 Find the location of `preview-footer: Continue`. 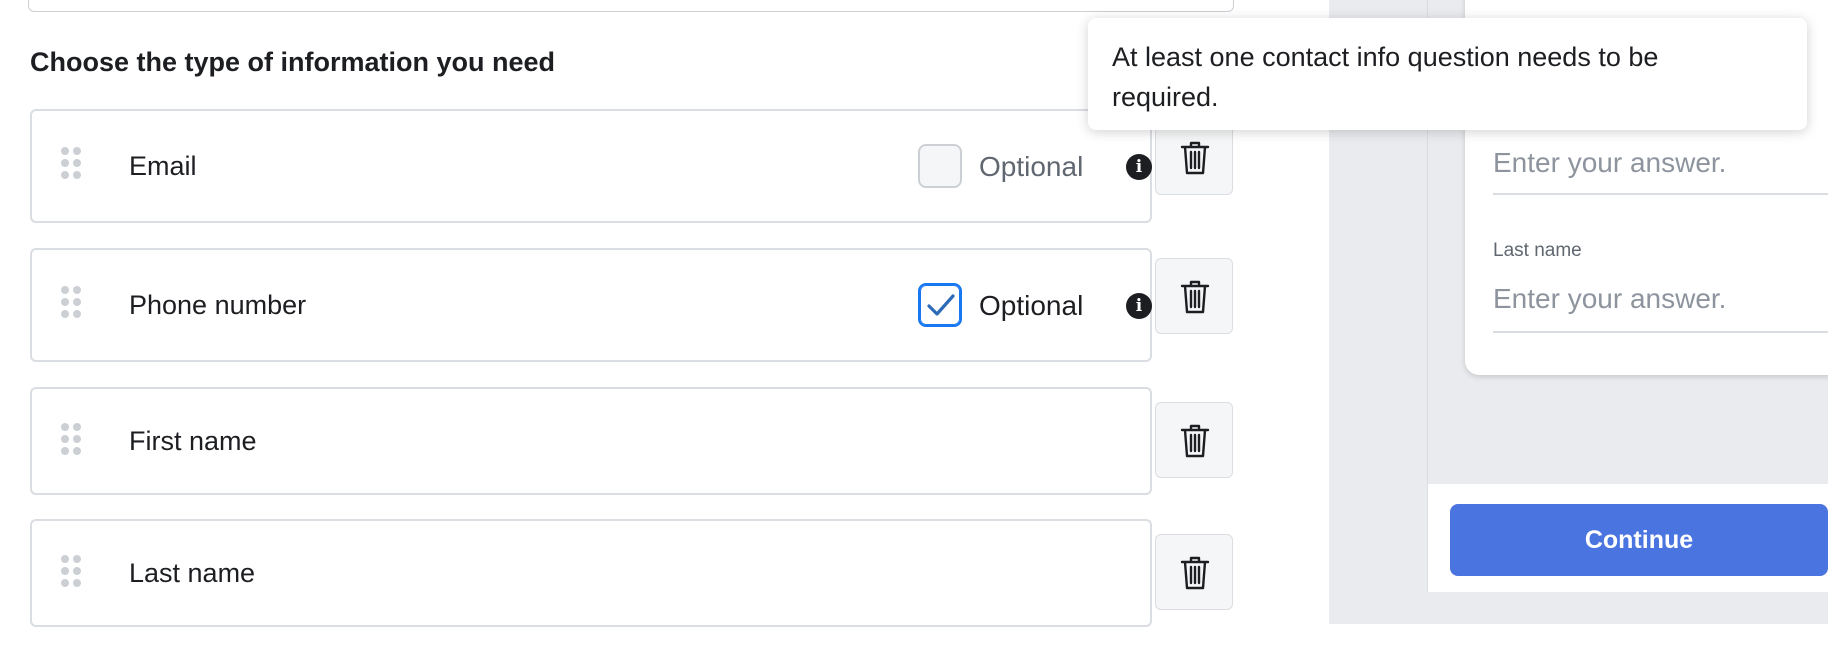

preview-footer: Continue is located at coordinates (1628, 538).